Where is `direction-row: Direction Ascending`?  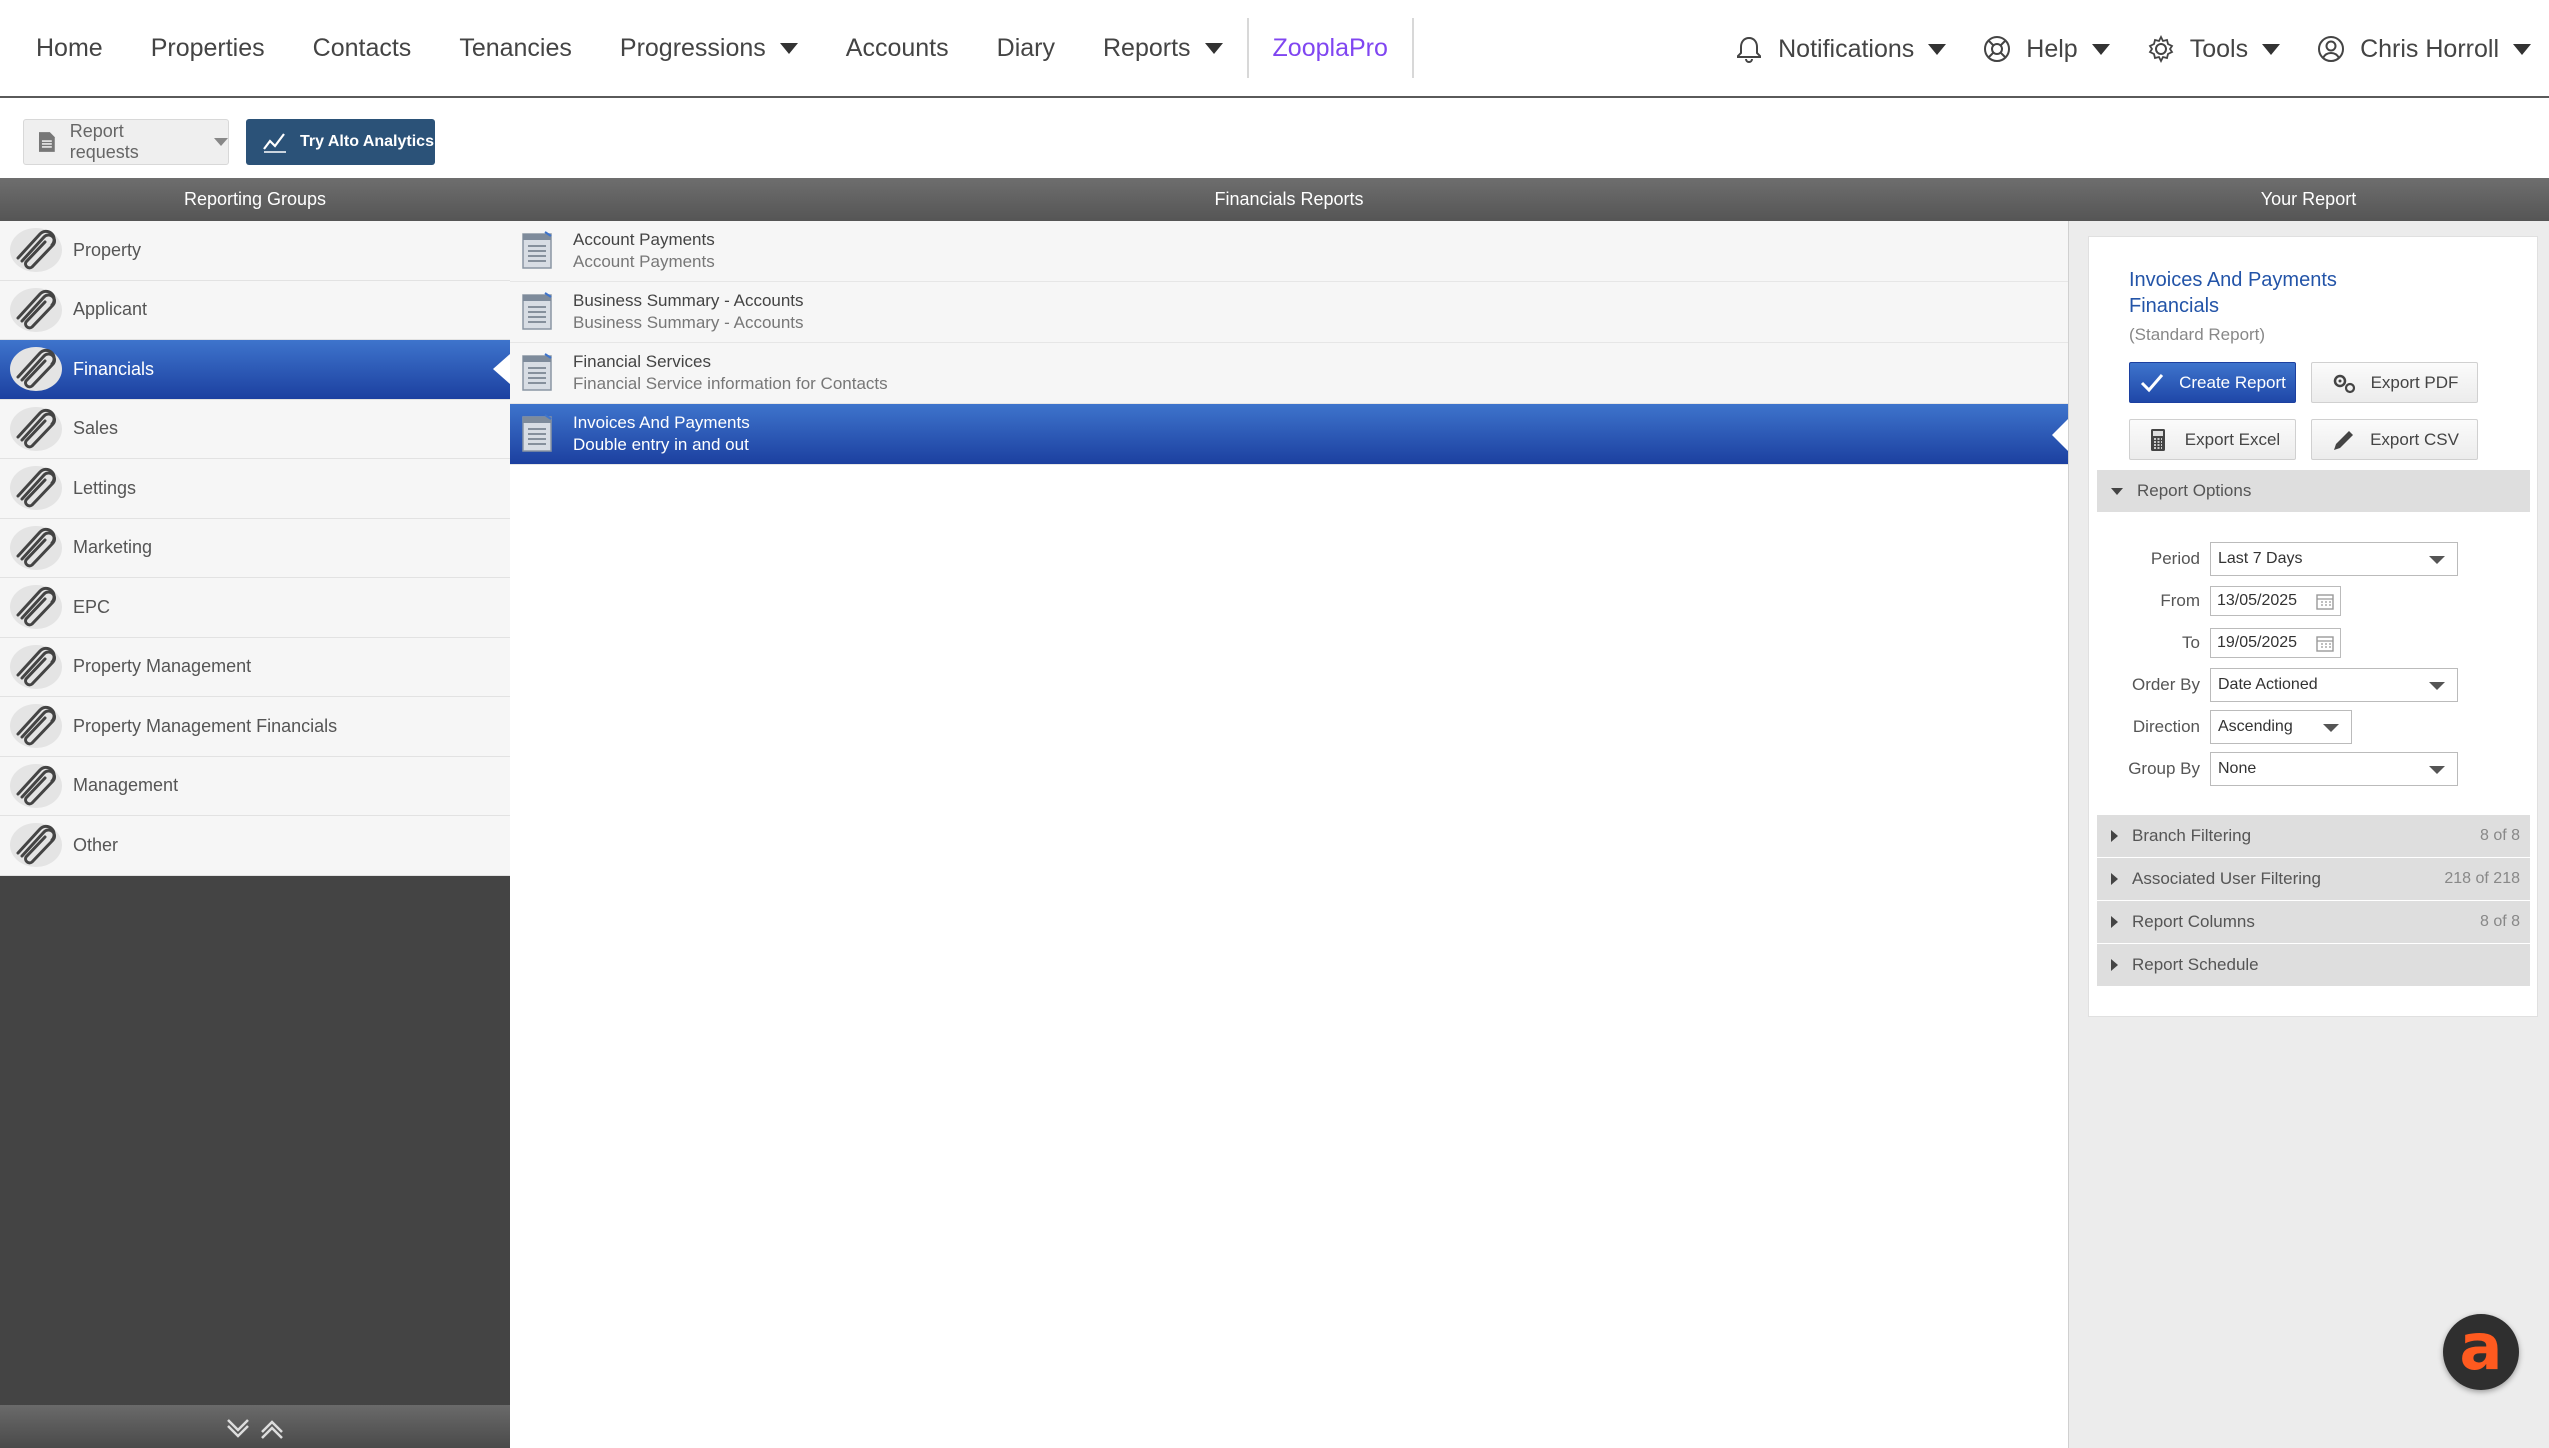
direction-row: Direction Ascending is located at coordinates (2313, 727).